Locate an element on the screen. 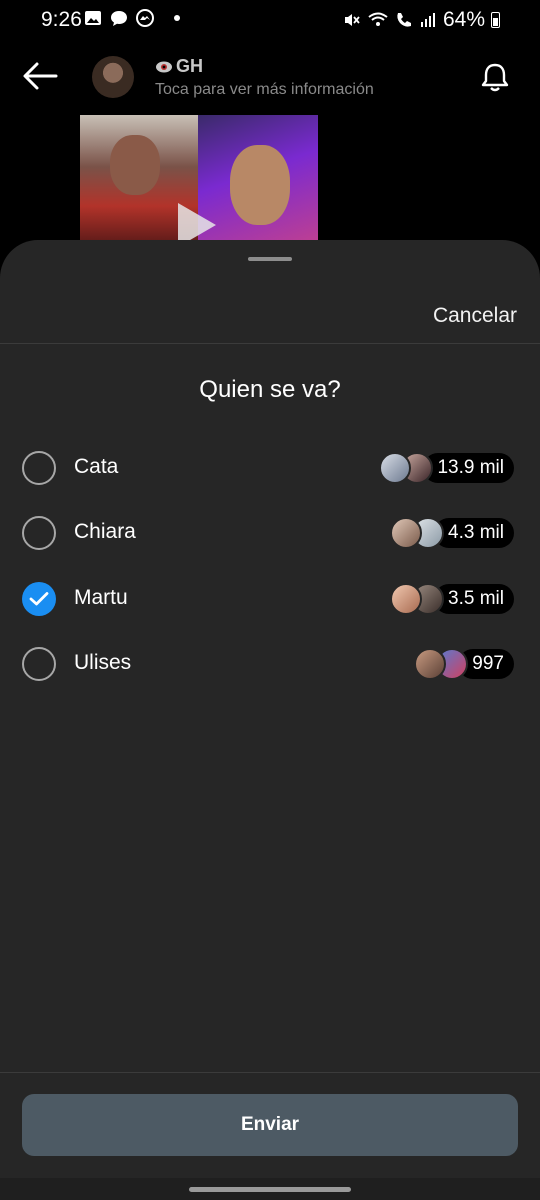  video-thumbnail is located at coordinates (199, 180).